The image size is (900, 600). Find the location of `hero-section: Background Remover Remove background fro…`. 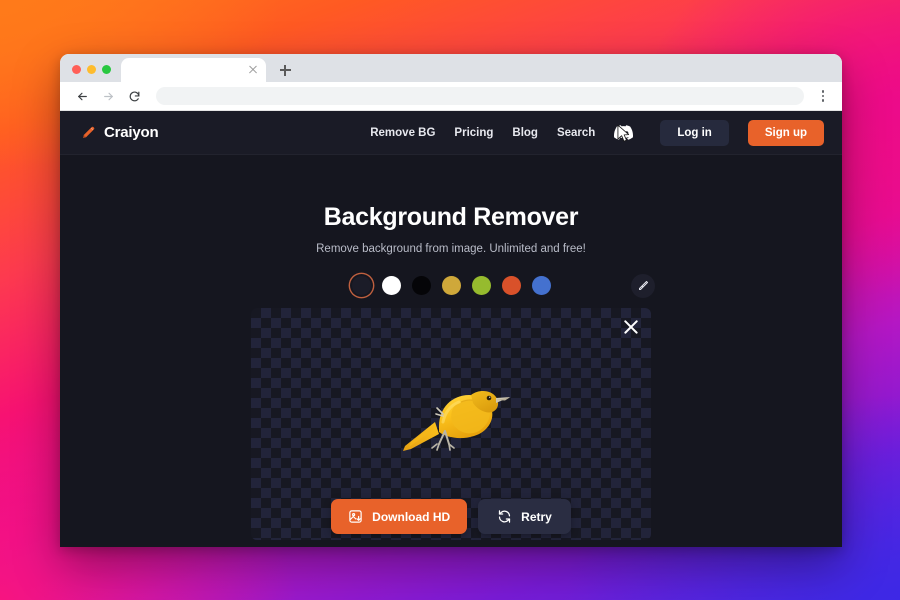

hero-section: Background Remover Remove background fro… is located at coordinates (451, 205).